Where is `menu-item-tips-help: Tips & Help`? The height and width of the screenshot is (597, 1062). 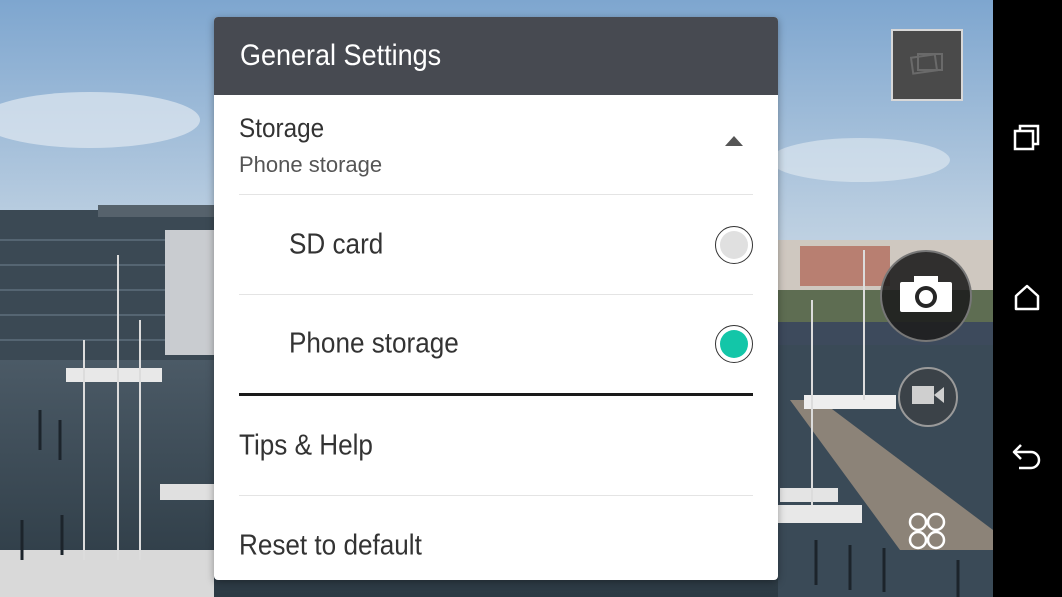 menu-item-tips-help: Tips & Help is located at coordinates (496, 446).